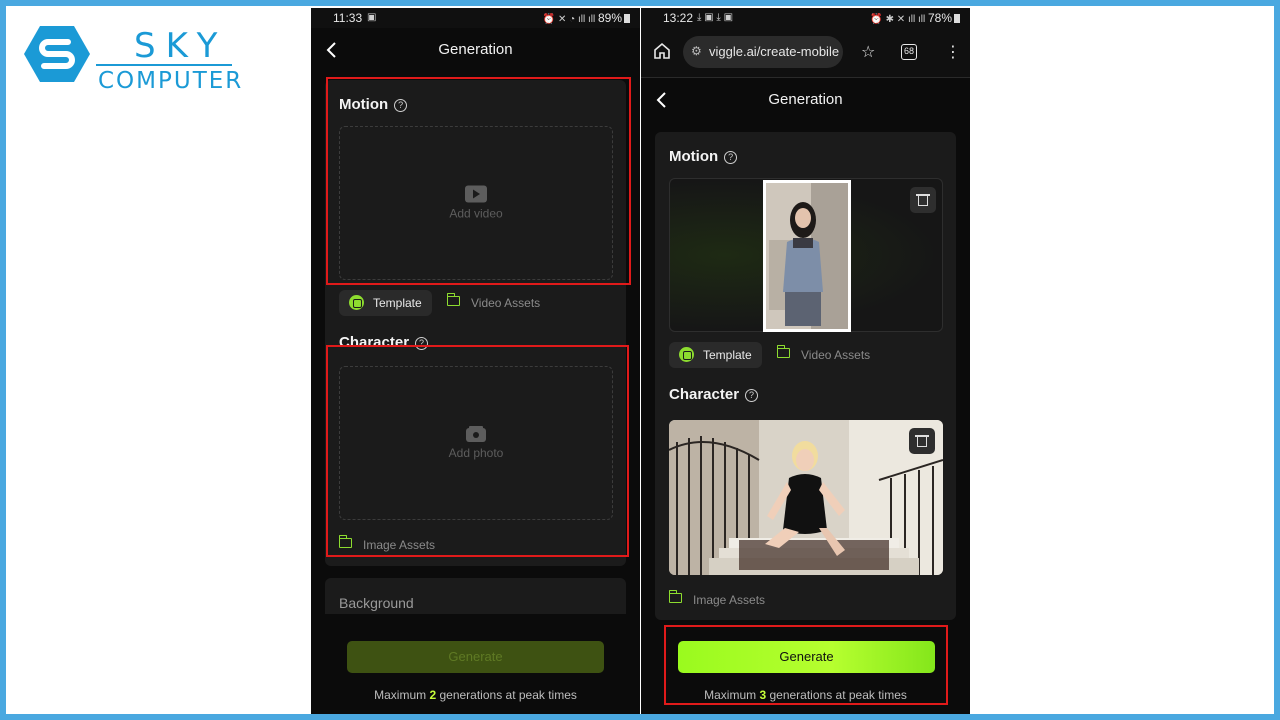 This screenshot has width=1280, height=720. I want to click on address-bar: ⚙ viggle.ai/create-mobile, so click(763, 52).